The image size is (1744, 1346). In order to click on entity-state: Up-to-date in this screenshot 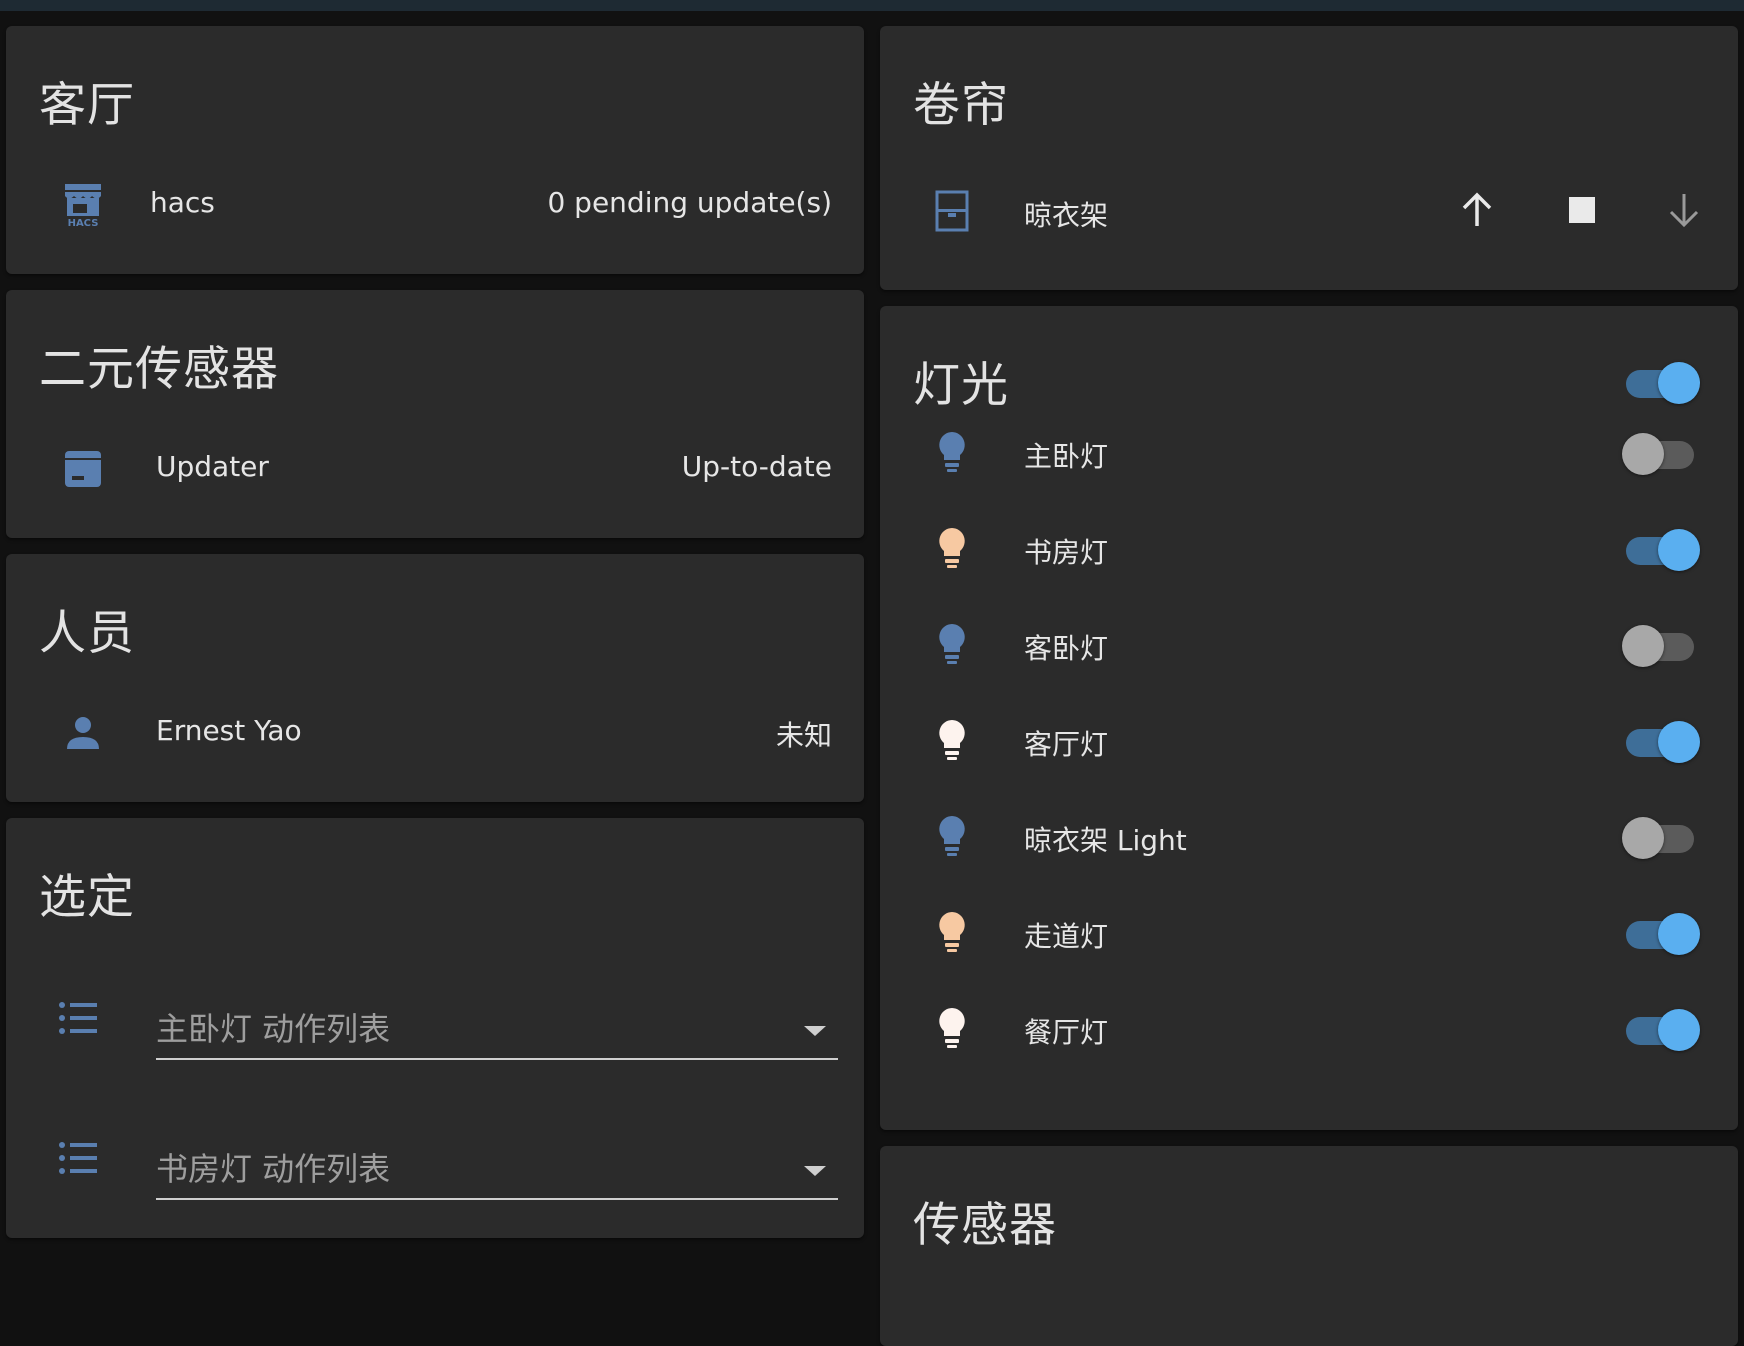, I will do `click(756, 466)`.